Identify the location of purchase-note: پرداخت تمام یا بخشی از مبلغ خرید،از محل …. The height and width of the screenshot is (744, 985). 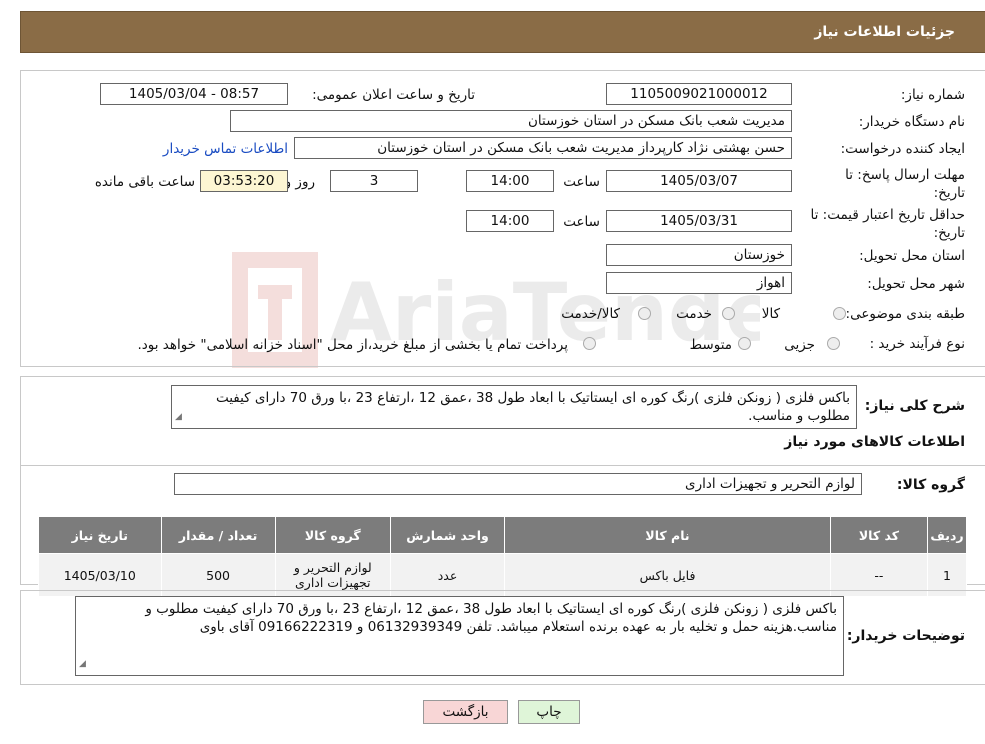
(352, 345).